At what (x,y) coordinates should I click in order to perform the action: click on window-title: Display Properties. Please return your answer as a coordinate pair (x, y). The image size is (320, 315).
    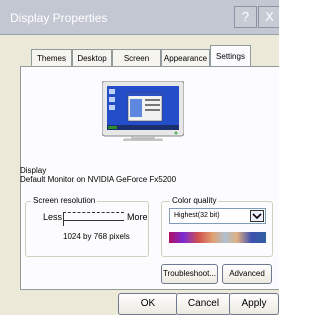
    Looking at the image, I should click on (59, 18).